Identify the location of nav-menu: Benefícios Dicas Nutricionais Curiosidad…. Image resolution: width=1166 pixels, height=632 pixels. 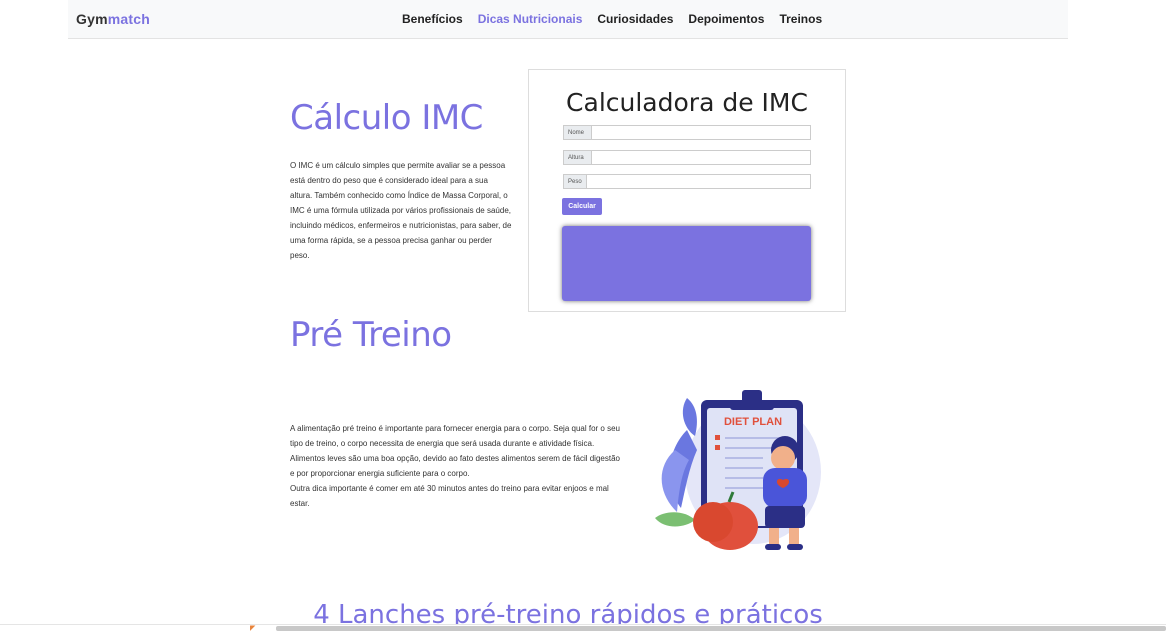
(612, 19).